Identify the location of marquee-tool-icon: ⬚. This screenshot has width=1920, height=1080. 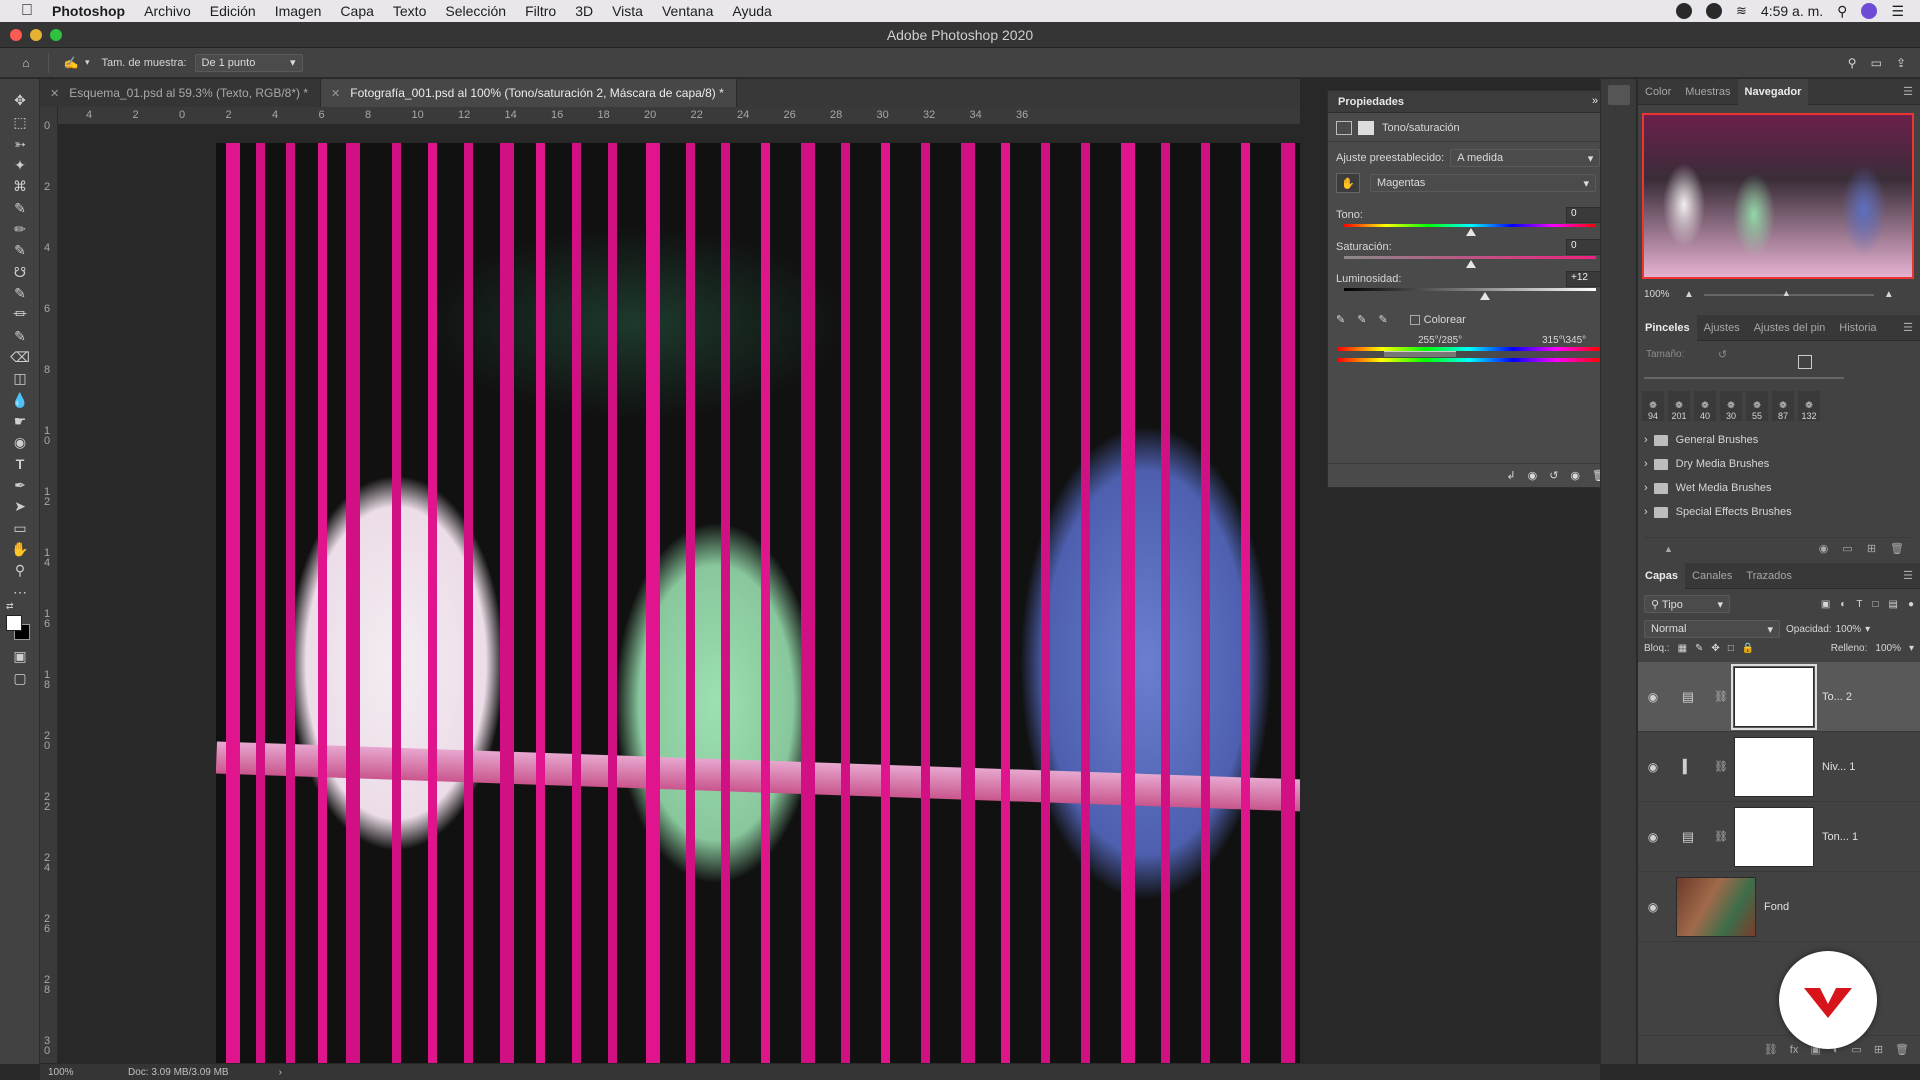
(20, 122).